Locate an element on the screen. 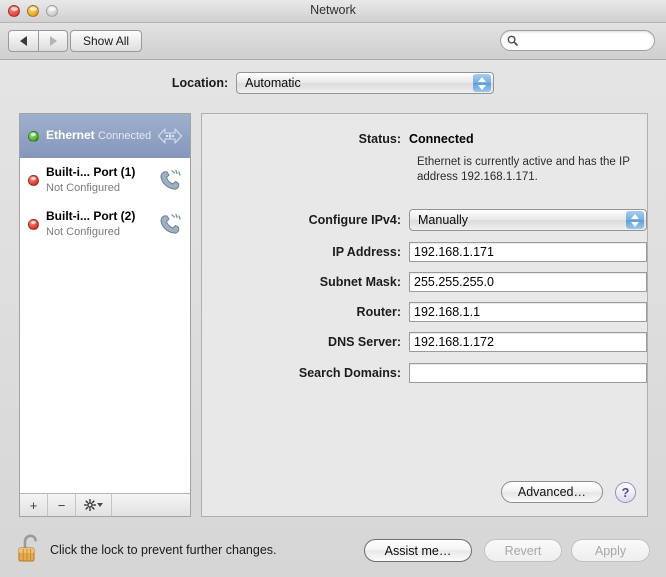 This screenshot has width=666, height=577. location-popup-button: Automatic is located at coordinates (365, 83).